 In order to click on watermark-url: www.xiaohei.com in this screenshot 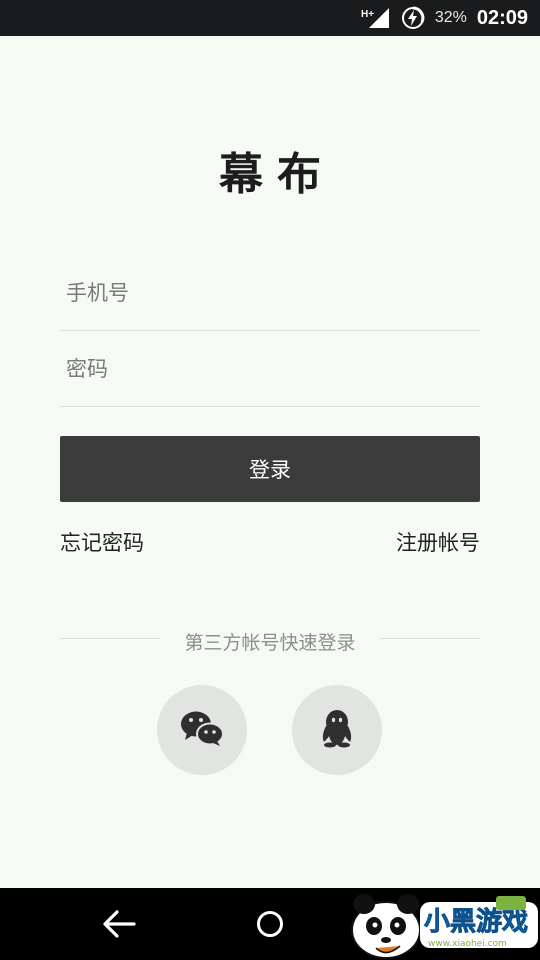, I will do `click(467, 944)`.